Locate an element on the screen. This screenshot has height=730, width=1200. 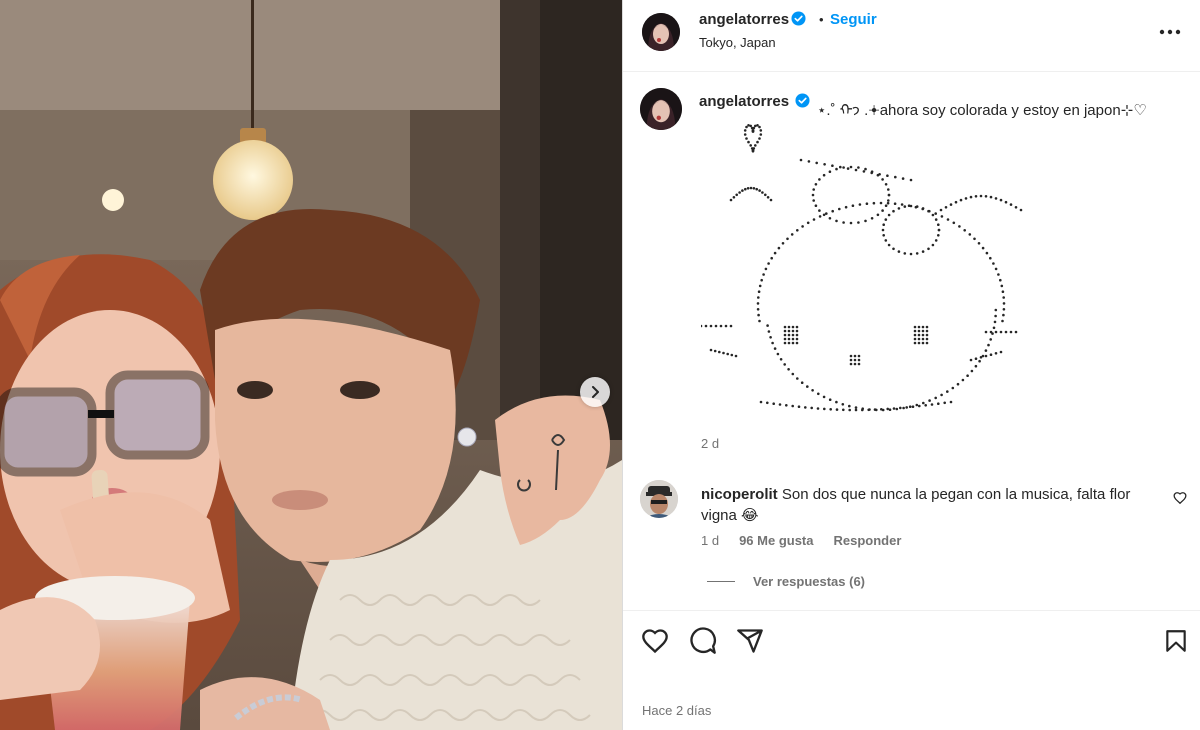
post-header: angelatorres • Seguir Tokyo, Japan is located at coordinates (911, 36).